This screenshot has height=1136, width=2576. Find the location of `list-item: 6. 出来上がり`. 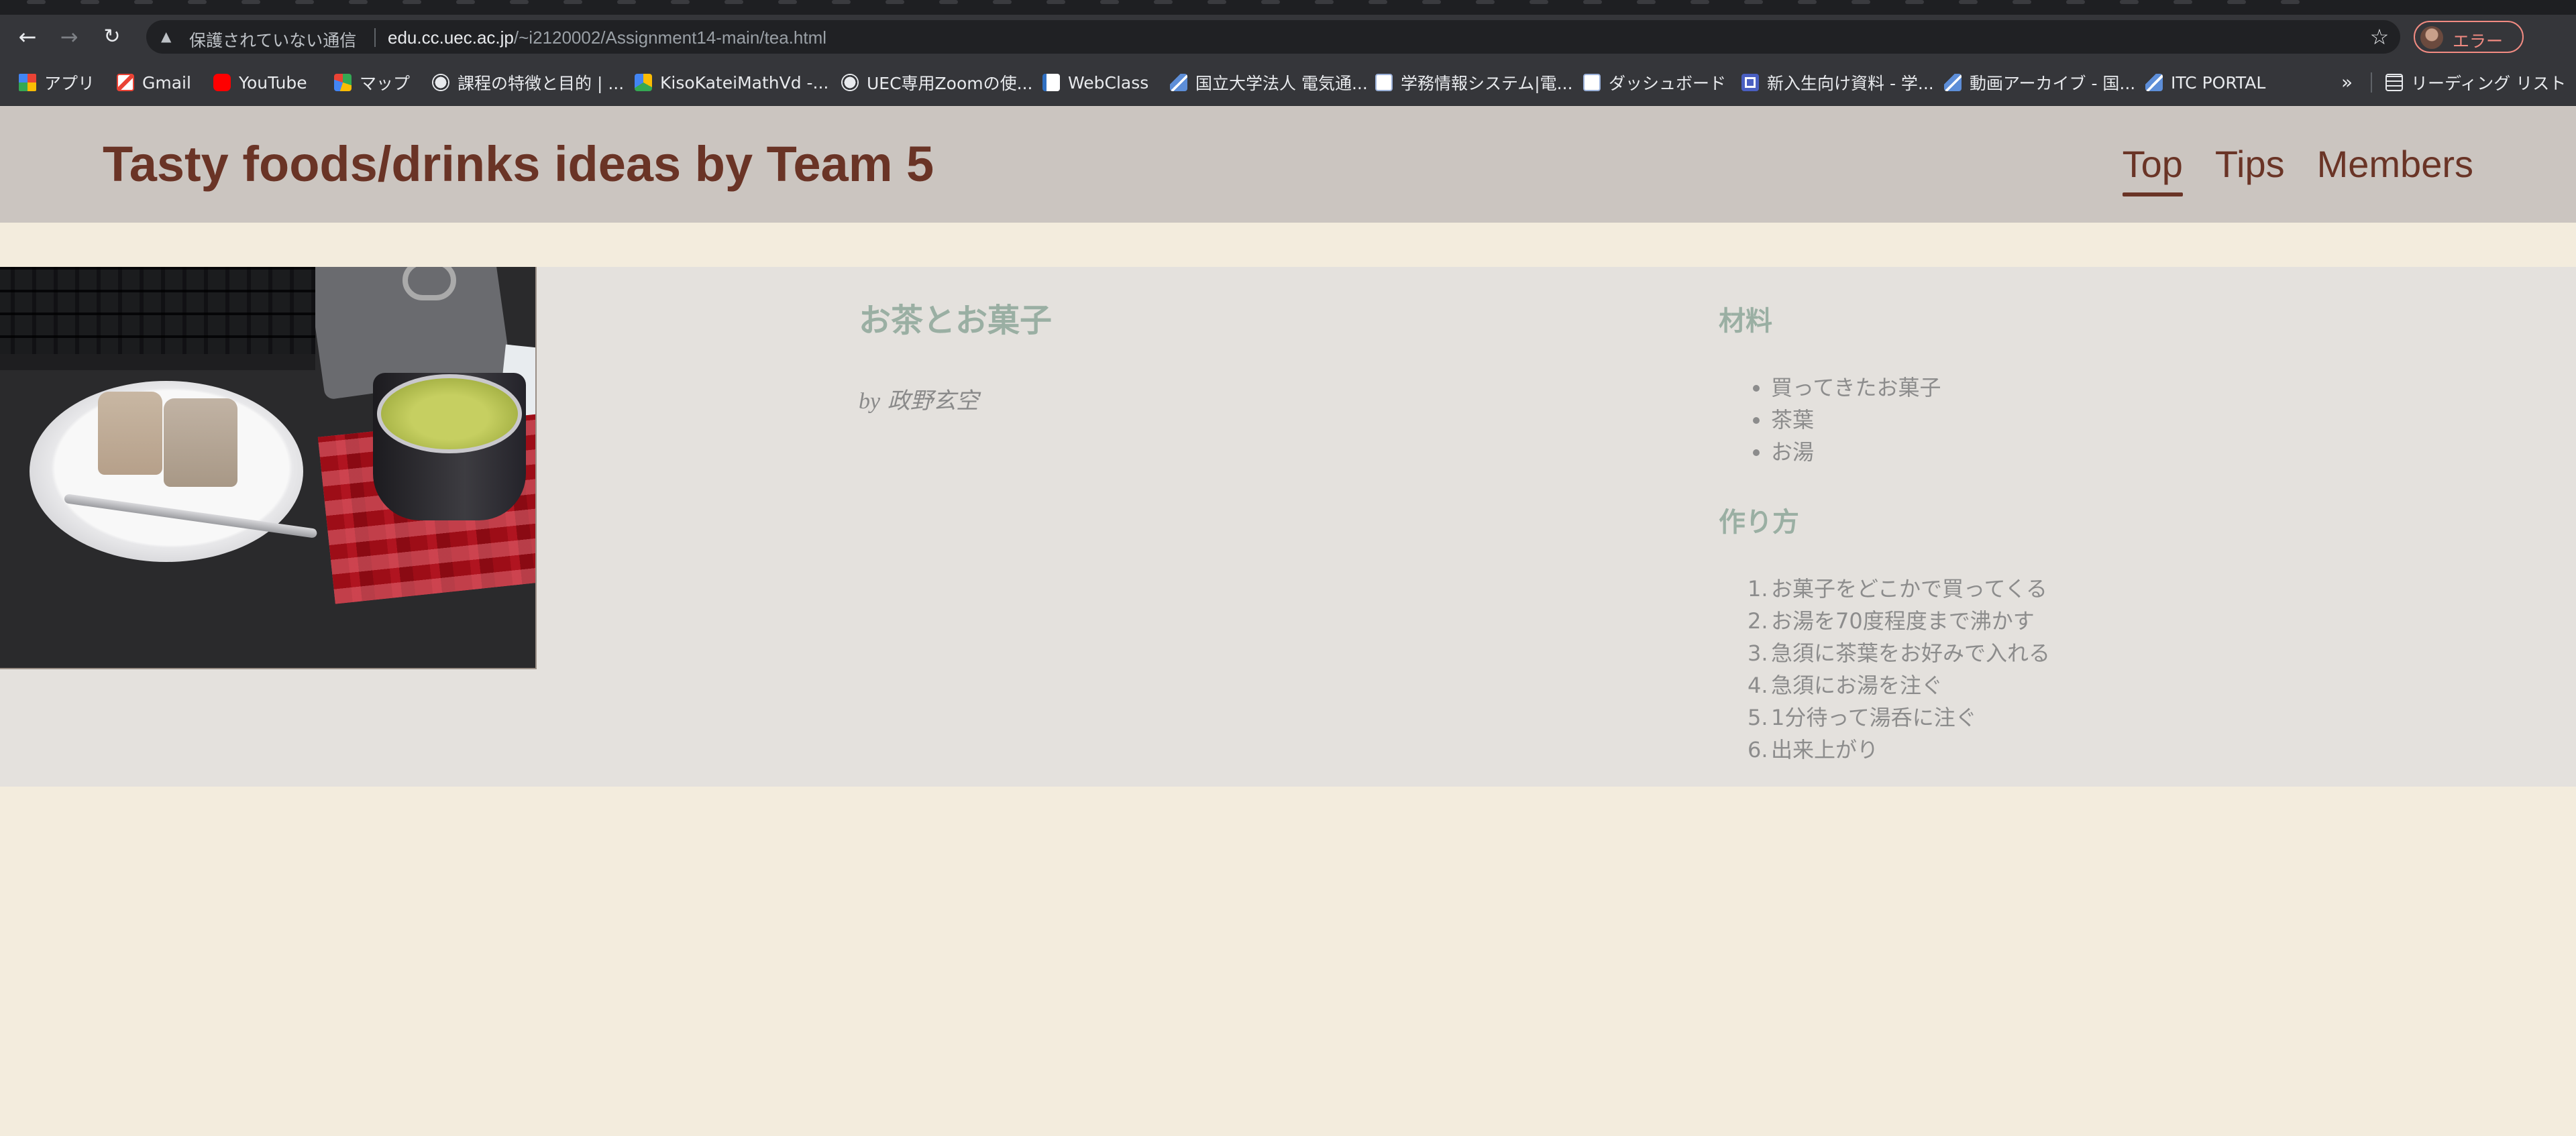

list-item: 6. 出来上がり is located at coordinates (1899, 750).